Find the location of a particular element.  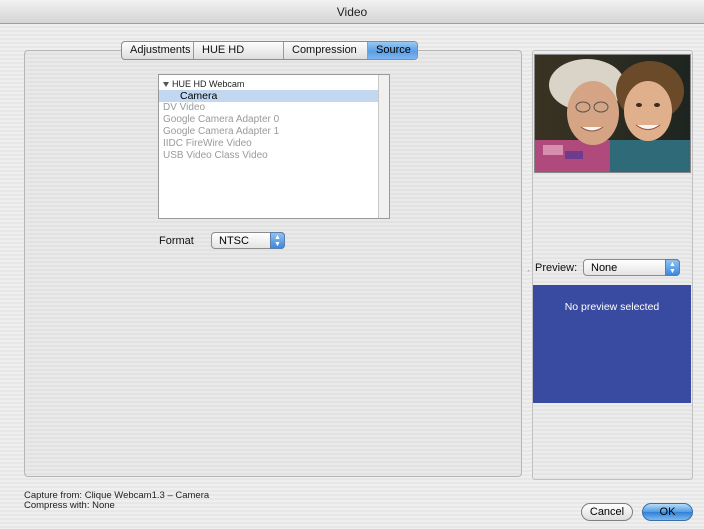

window-title: Video is located at coordinates (352, 12).